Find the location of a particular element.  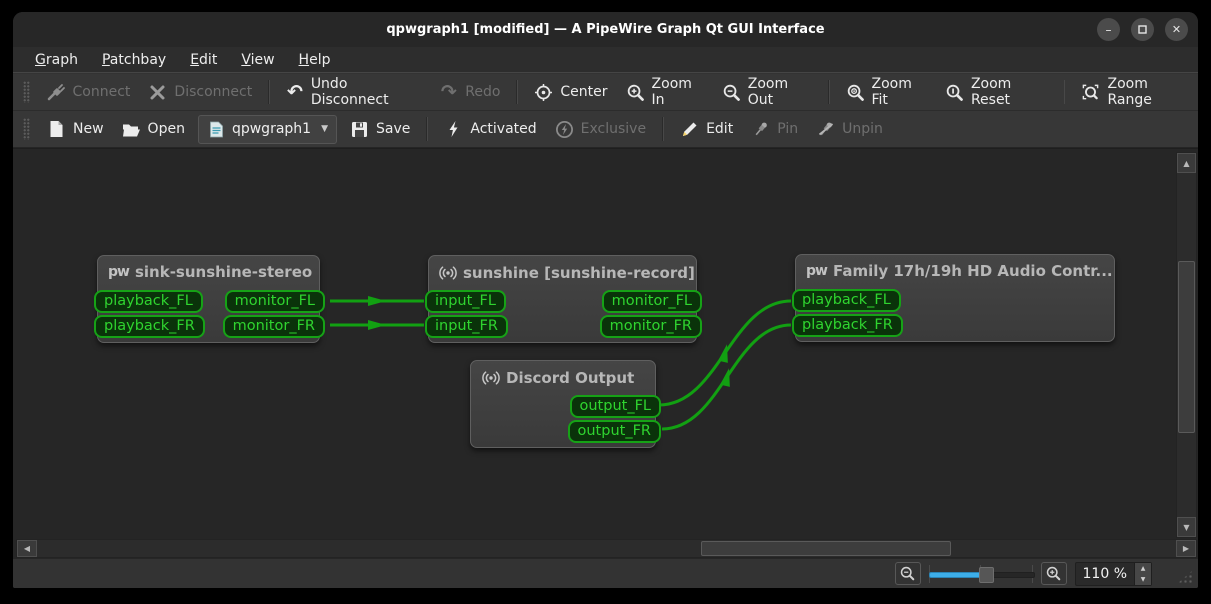

spin-up-button: ▲ is located at coordinates (1143, 568).